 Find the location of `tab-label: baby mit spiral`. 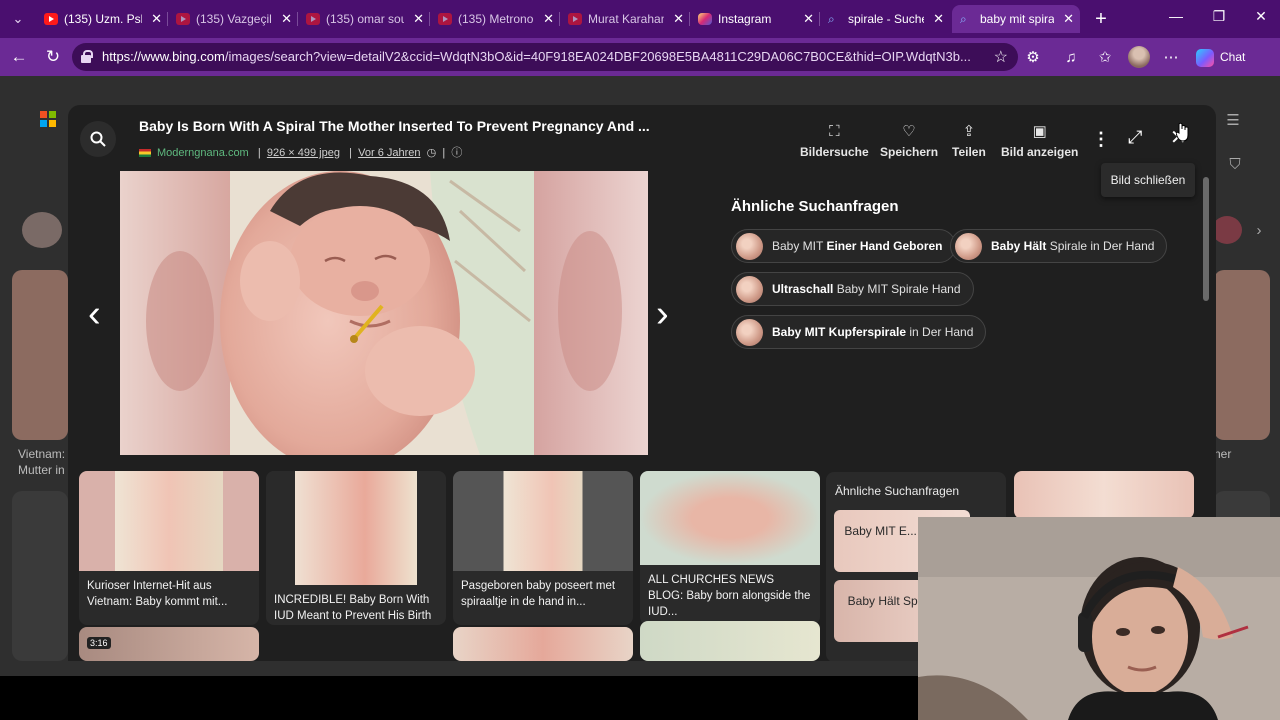

tab-label: baby mit spiral is located at coordinates (1017, 19).